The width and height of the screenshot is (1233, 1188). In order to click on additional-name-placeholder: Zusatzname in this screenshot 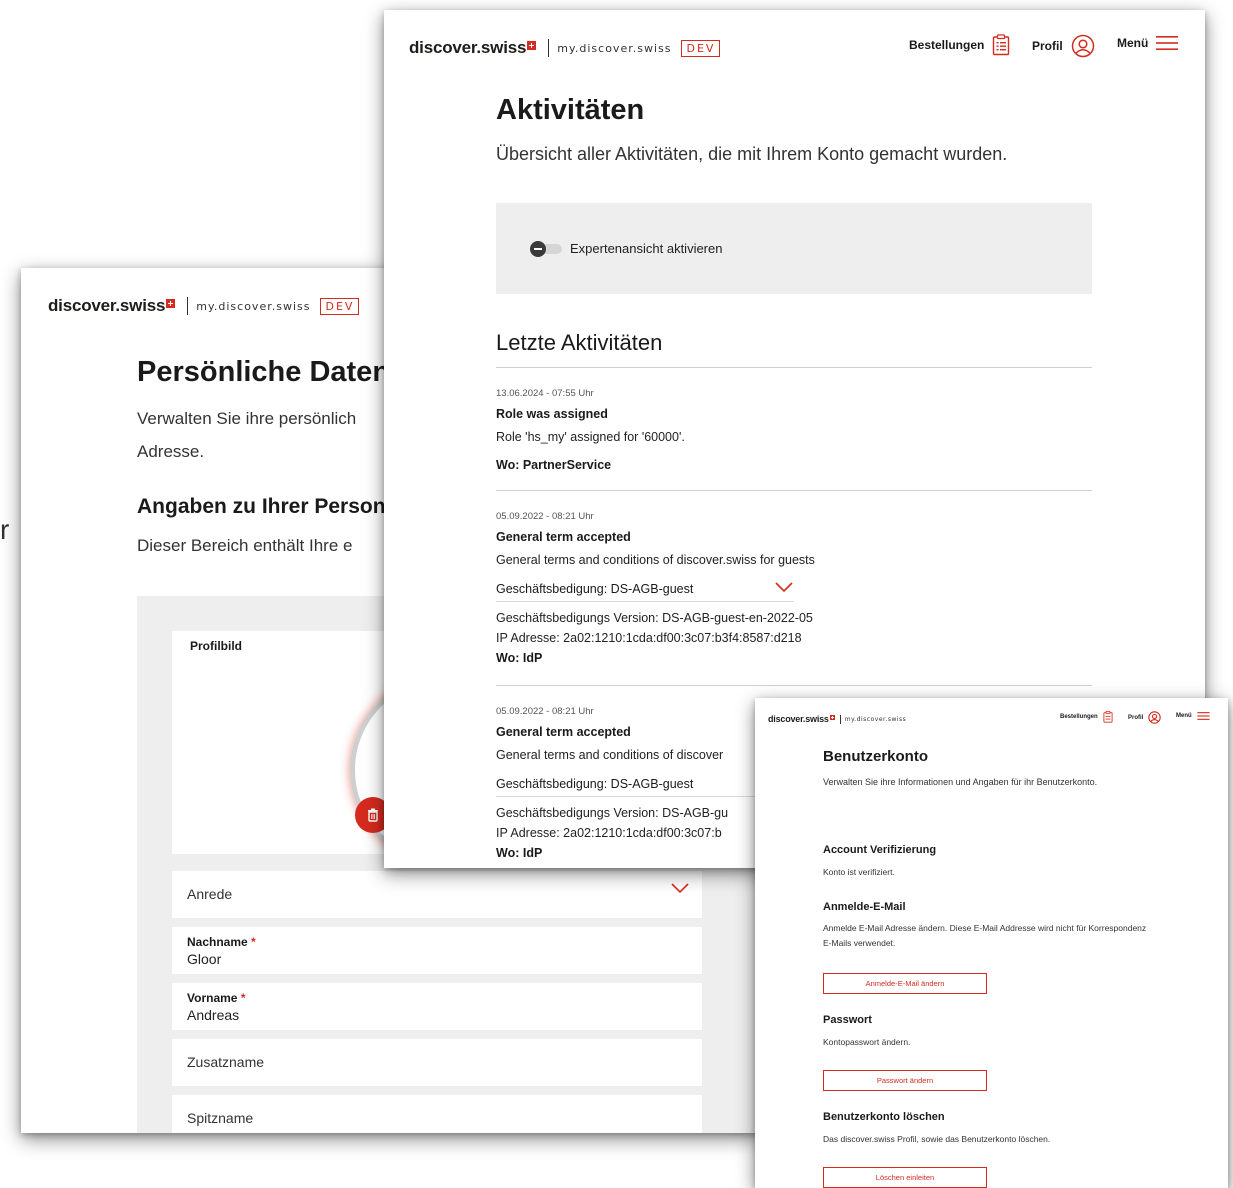, I will do `click(226, 1062)`.